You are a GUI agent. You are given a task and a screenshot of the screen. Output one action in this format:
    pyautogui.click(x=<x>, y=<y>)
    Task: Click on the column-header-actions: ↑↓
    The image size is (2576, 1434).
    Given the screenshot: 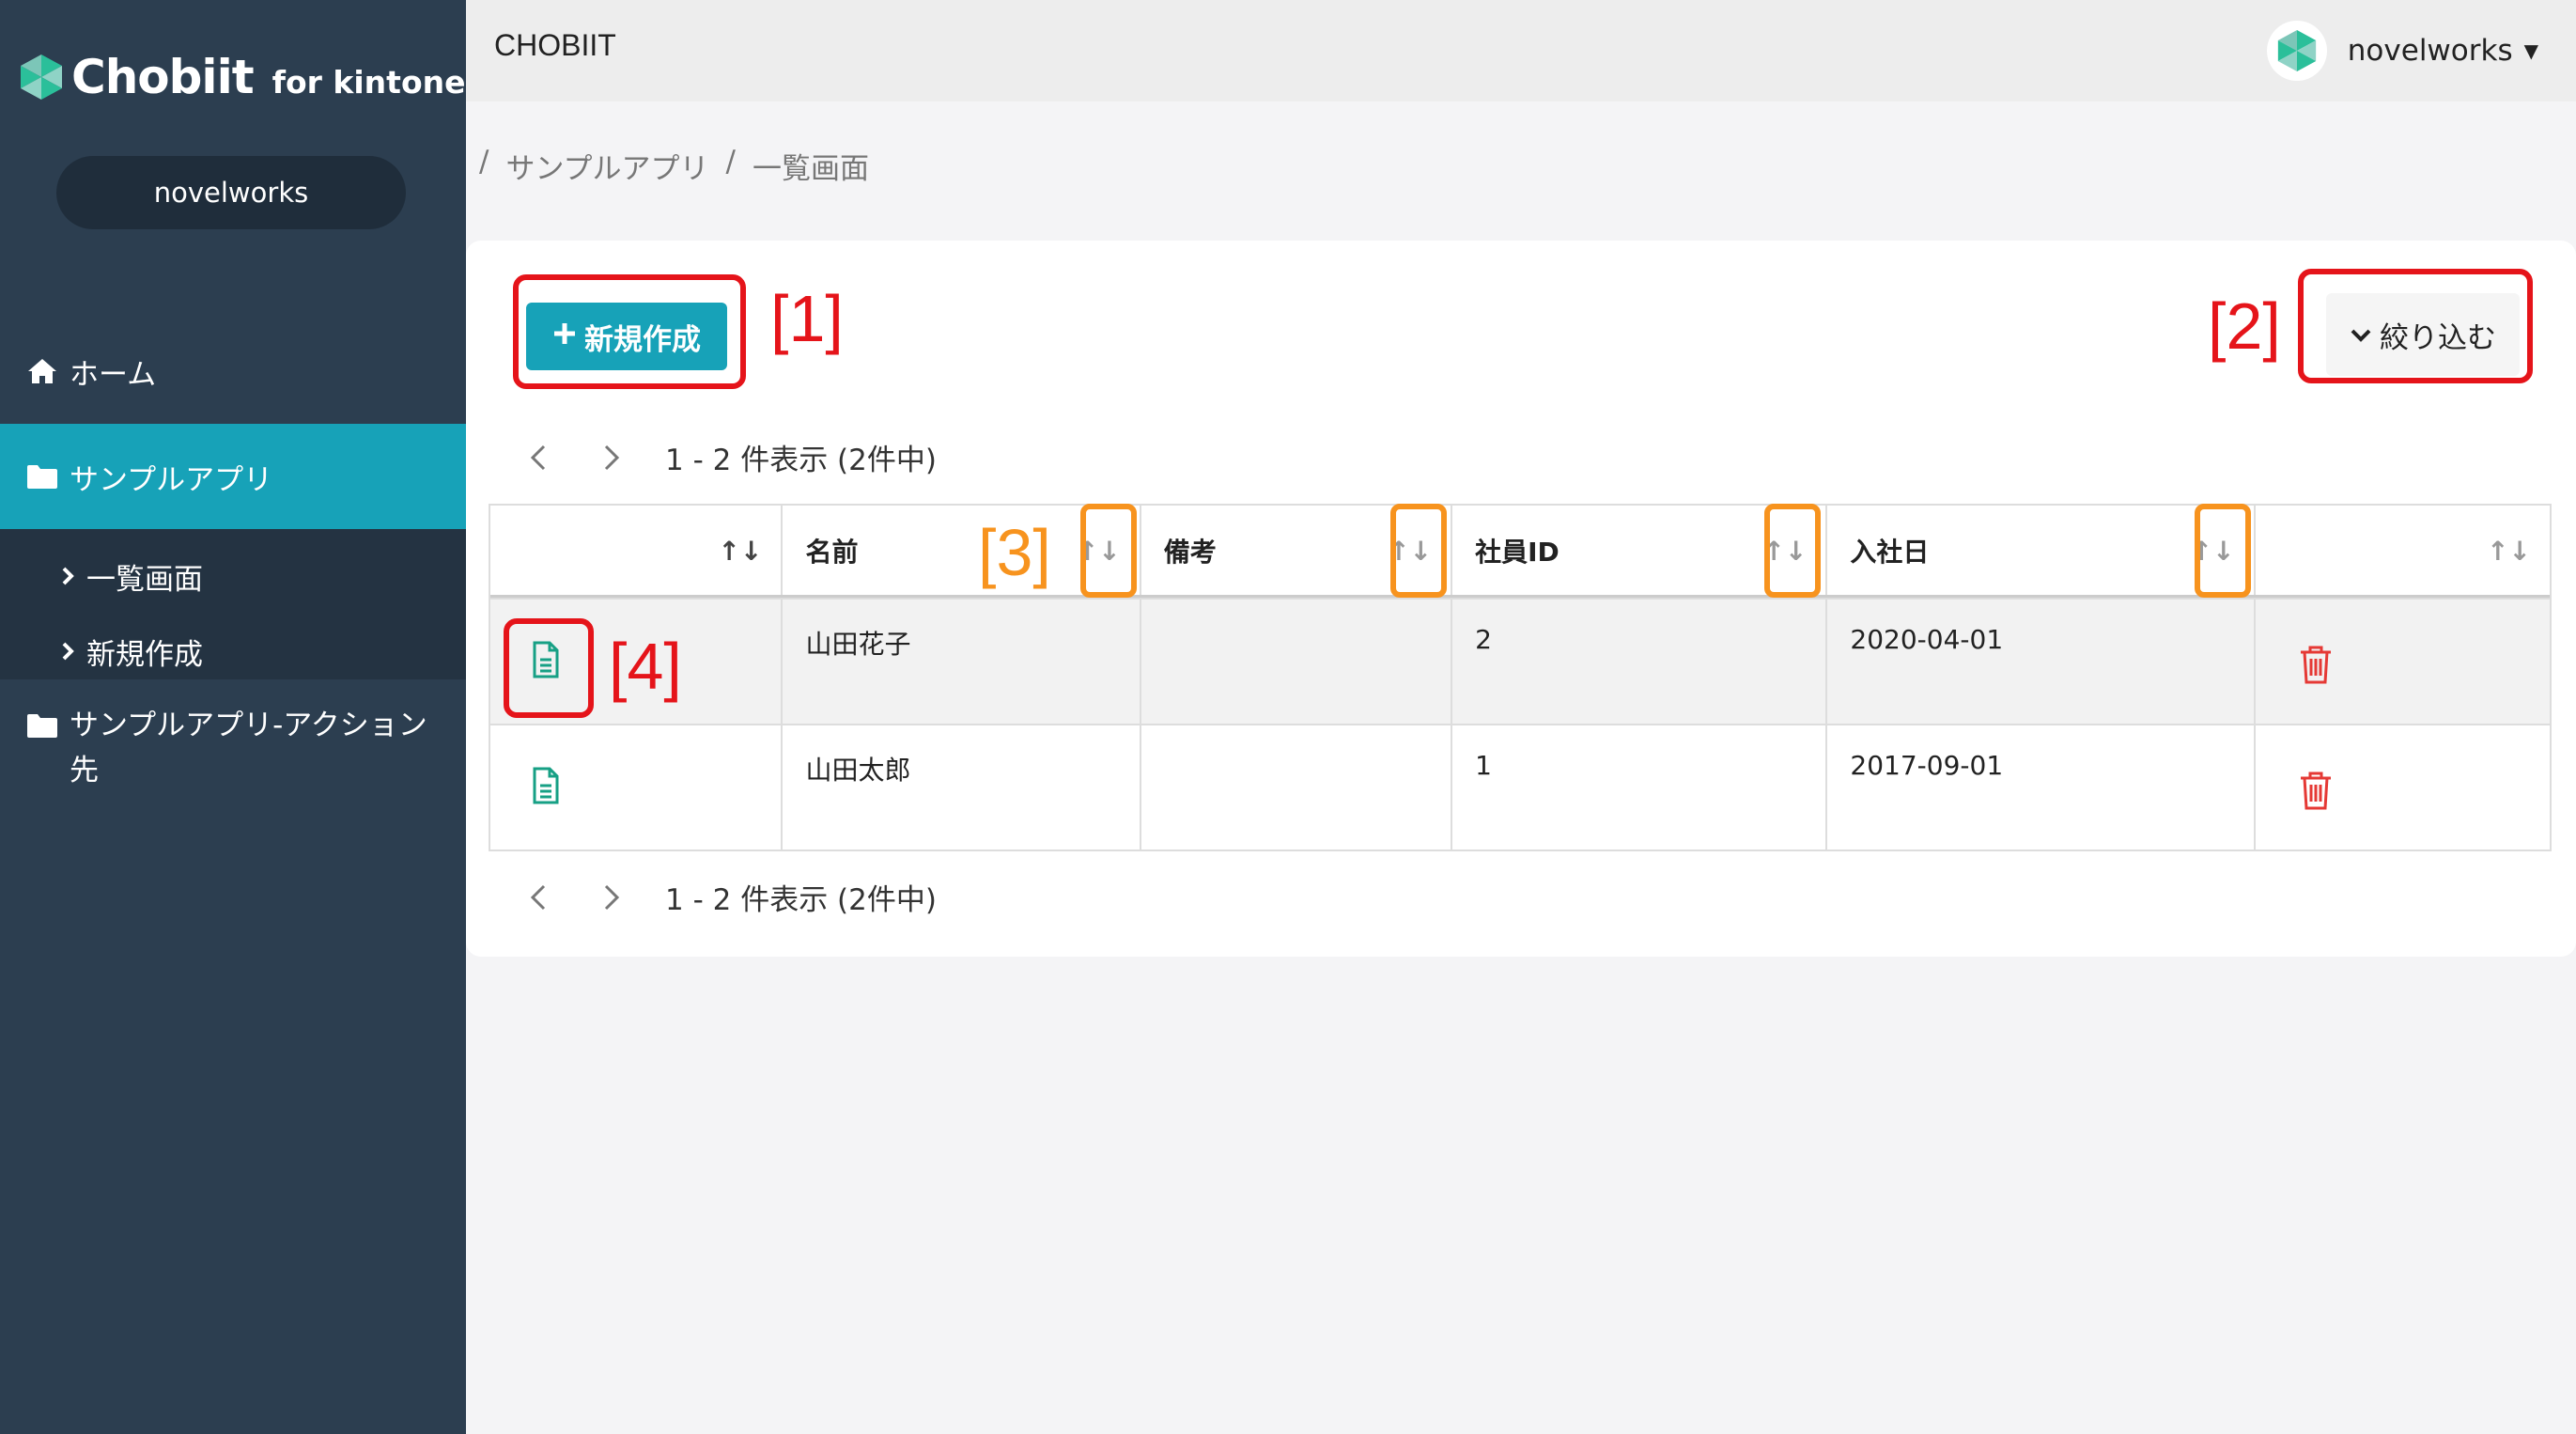 What is the action you would take?
    pyautogui.click(x=636, y=550)
    